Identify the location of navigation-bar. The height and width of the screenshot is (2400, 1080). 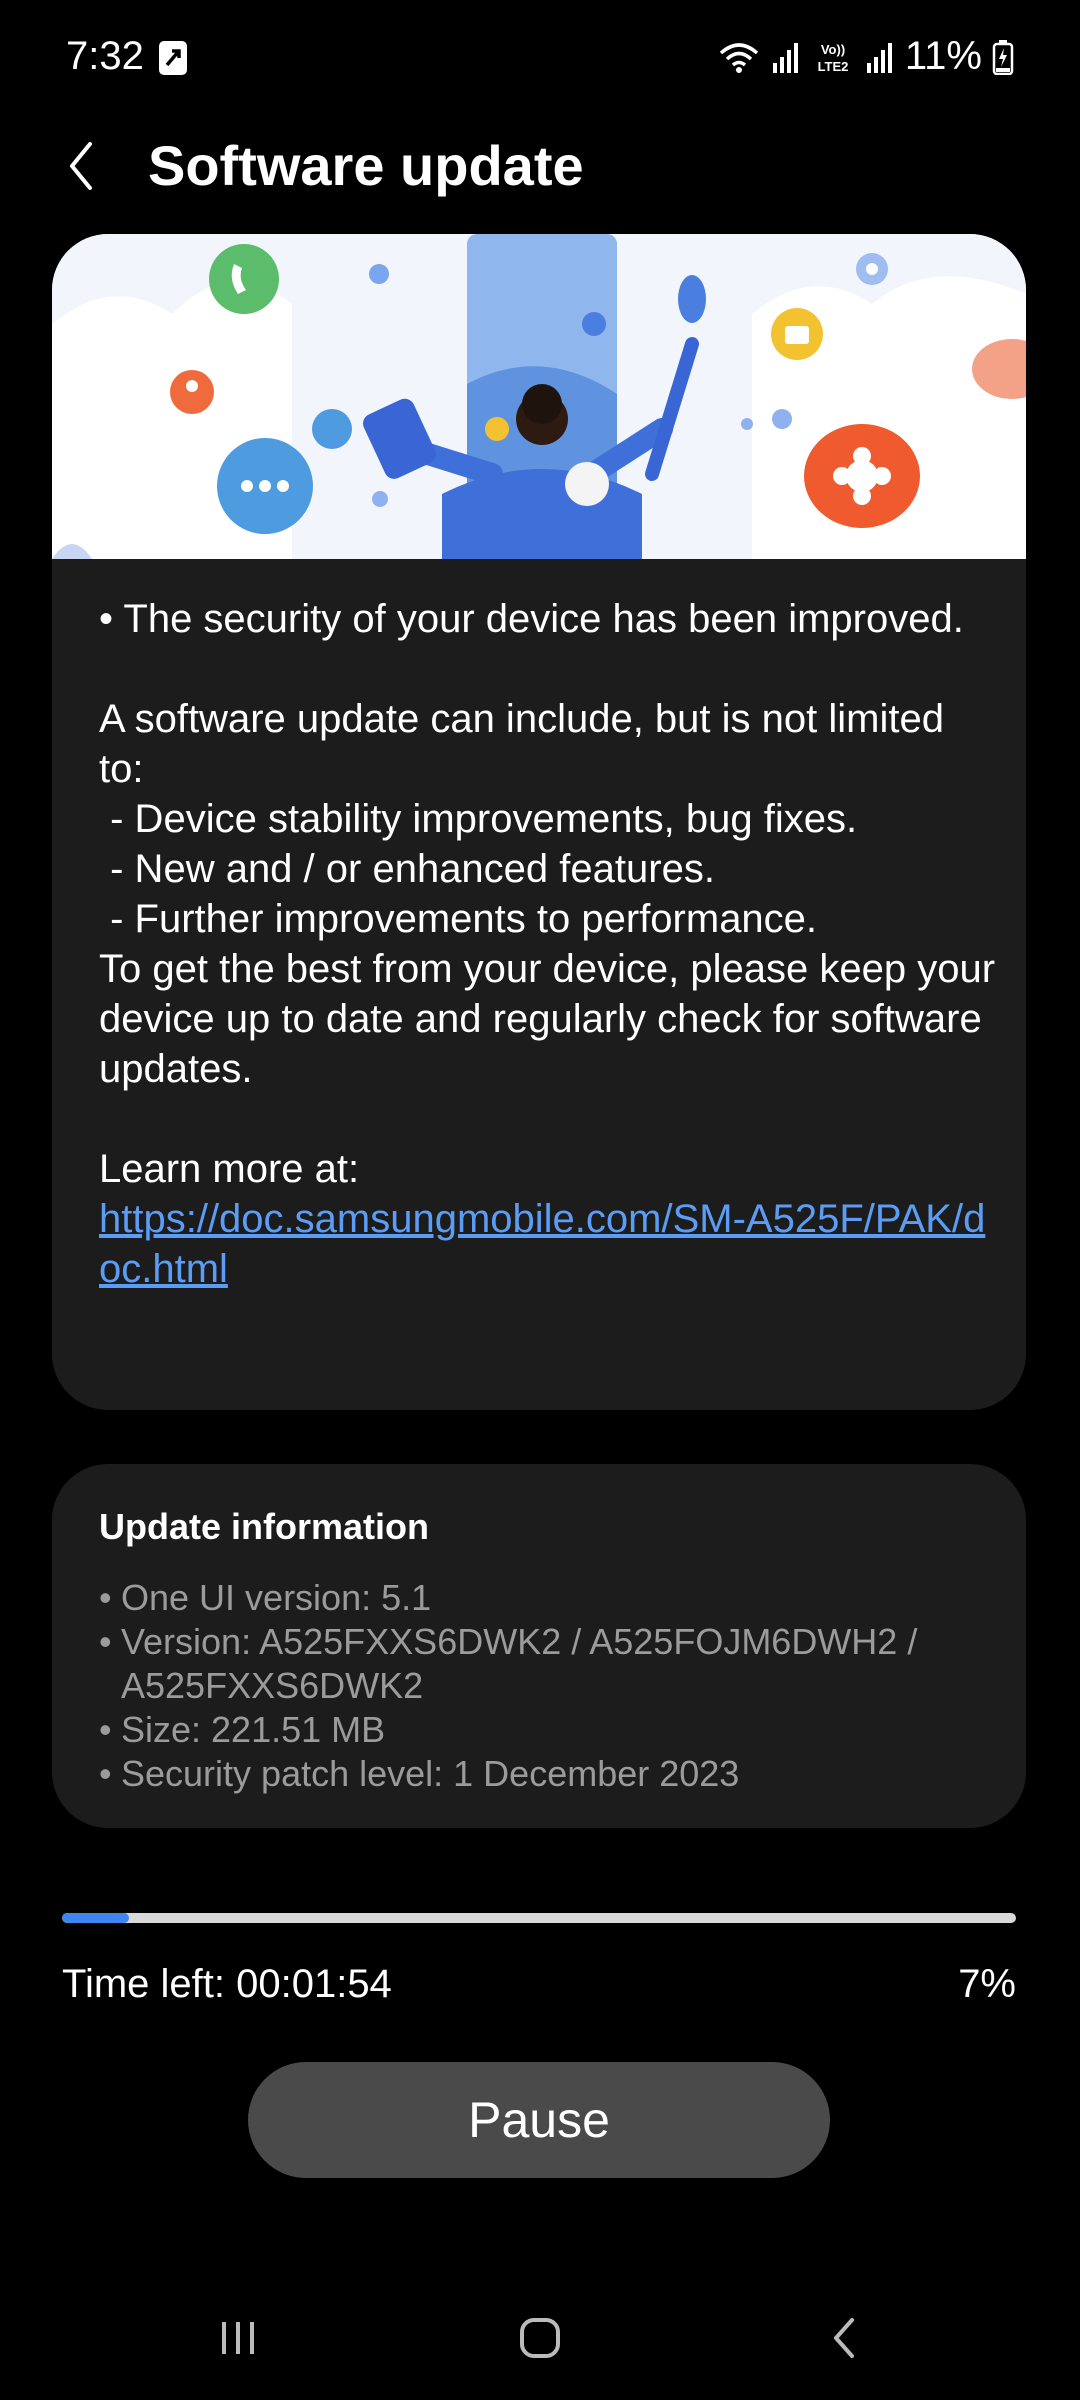
(540, 2334).